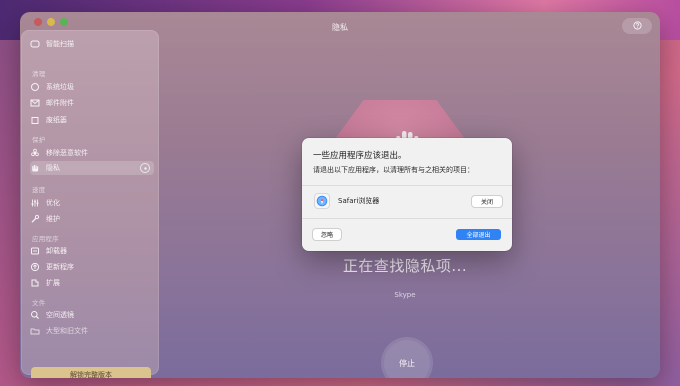 The image size is (680, 386). What do you see at coordinates (91, 372) in the screenshot?
I see `unlock-full-version-button: 解锁完整版本` at bounding box center [91, 372].